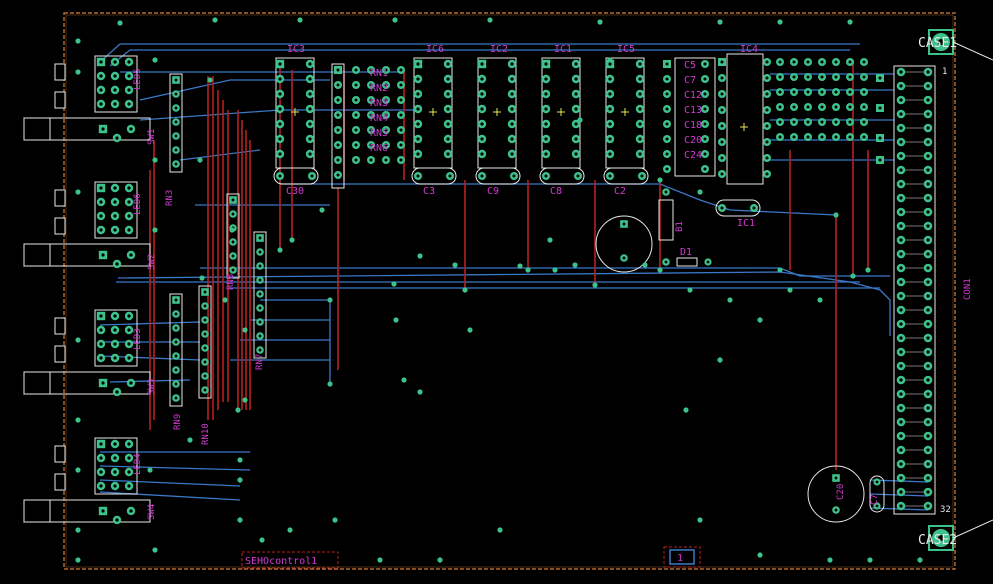 The width and height of the screenshot is (993, 584). Describe the element at coordinates (682, 557) in the screenshot. I see `layer-badge: 1` at that location.